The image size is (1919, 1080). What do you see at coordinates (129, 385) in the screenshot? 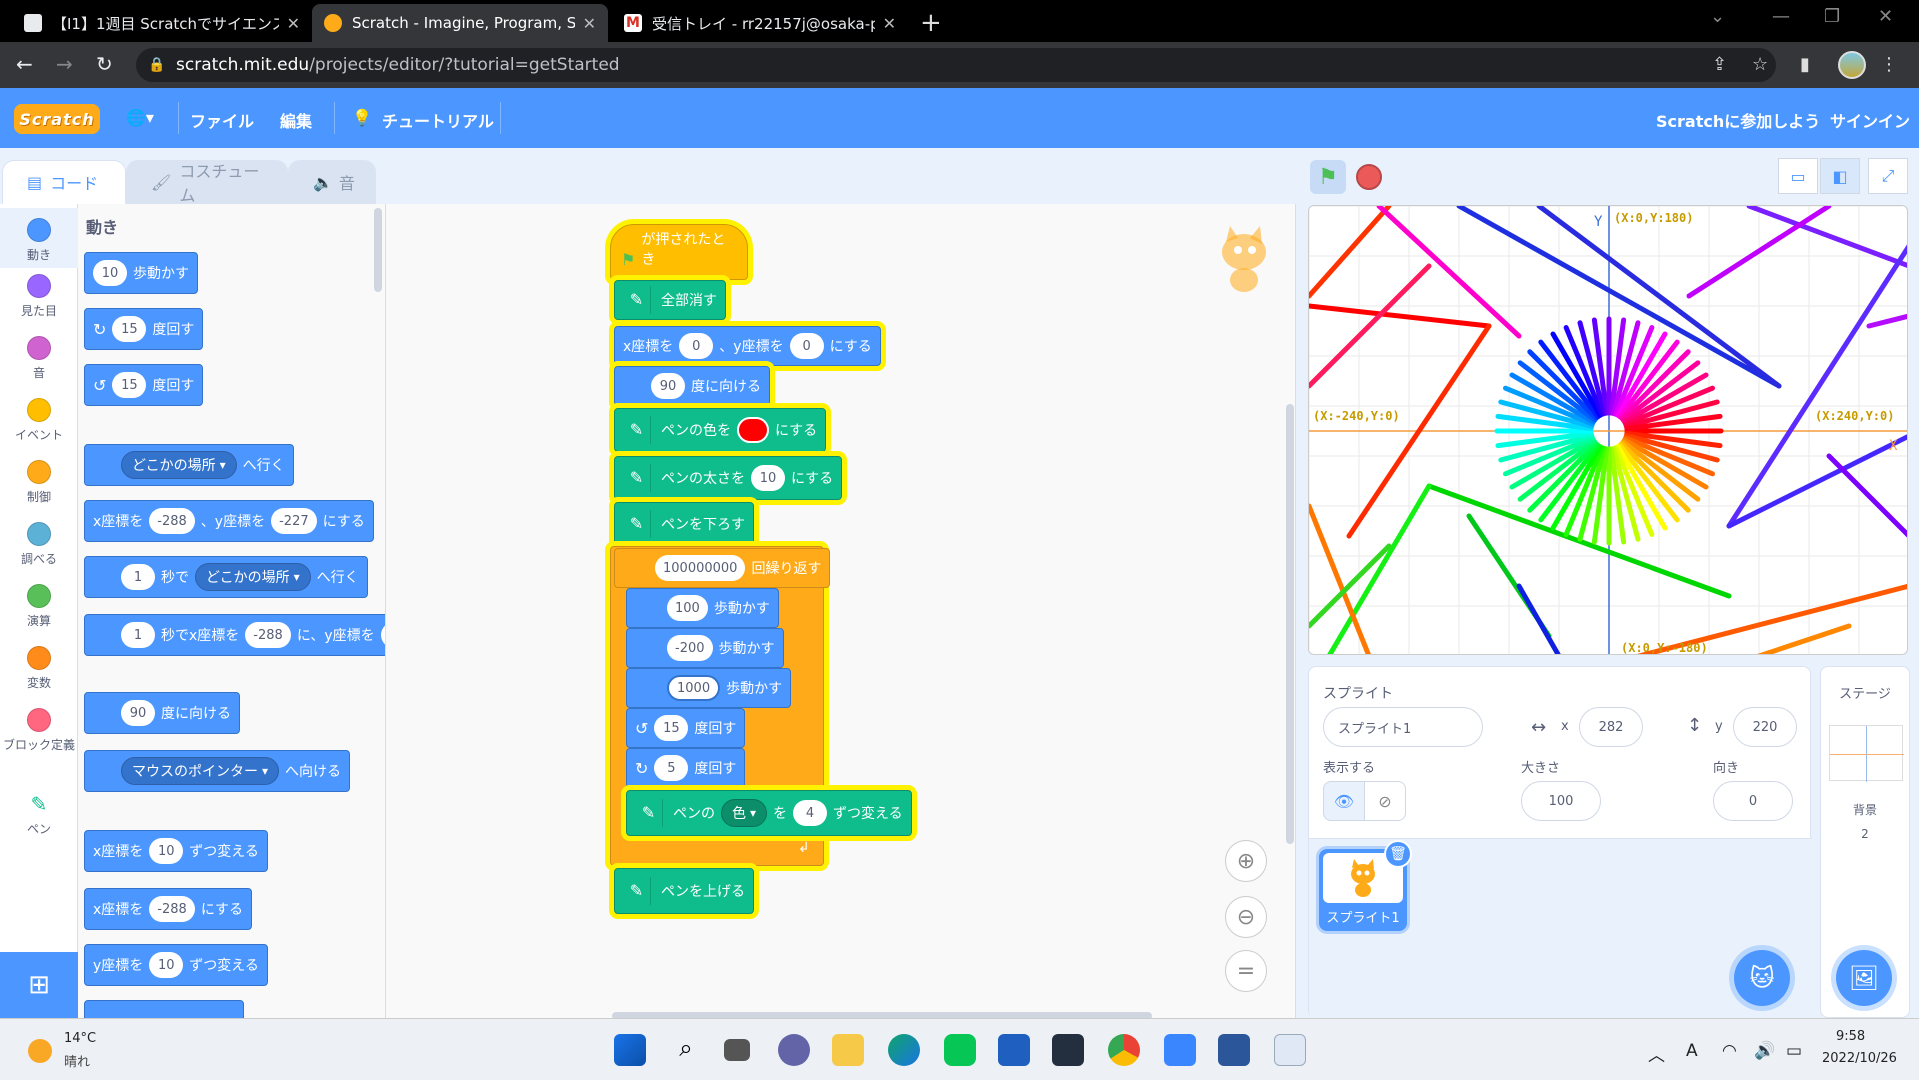
I see `block-input: 15` at bounding box center [129, 385].